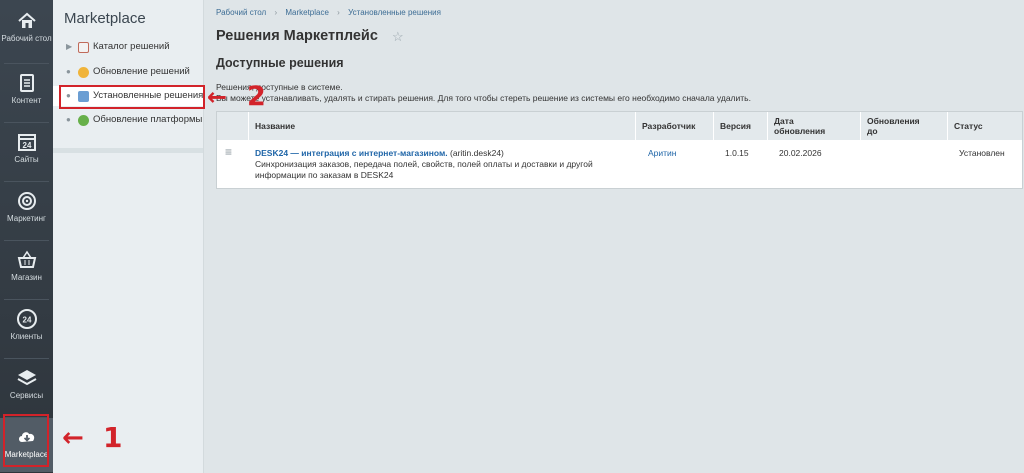  I want to click on menu-item-label: Обновление платформы, so click(148, 119).